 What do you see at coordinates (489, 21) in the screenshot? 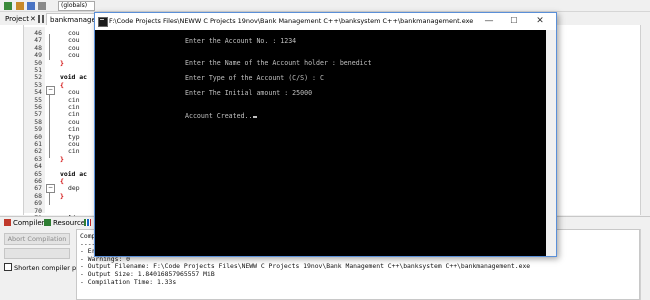
I see `minimize-button: —` at bounding box center [489, 21].